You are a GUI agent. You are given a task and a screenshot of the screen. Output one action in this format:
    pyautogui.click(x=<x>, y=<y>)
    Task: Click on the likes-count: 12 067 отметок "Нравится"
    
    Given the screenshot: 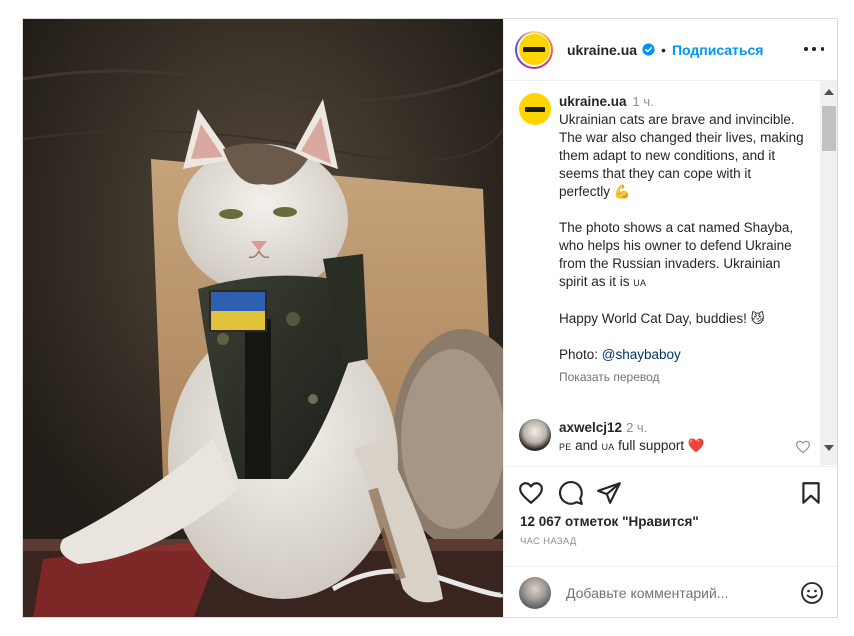 What is the action you would take?
    pyautogui.click(x=609, y=521)
    